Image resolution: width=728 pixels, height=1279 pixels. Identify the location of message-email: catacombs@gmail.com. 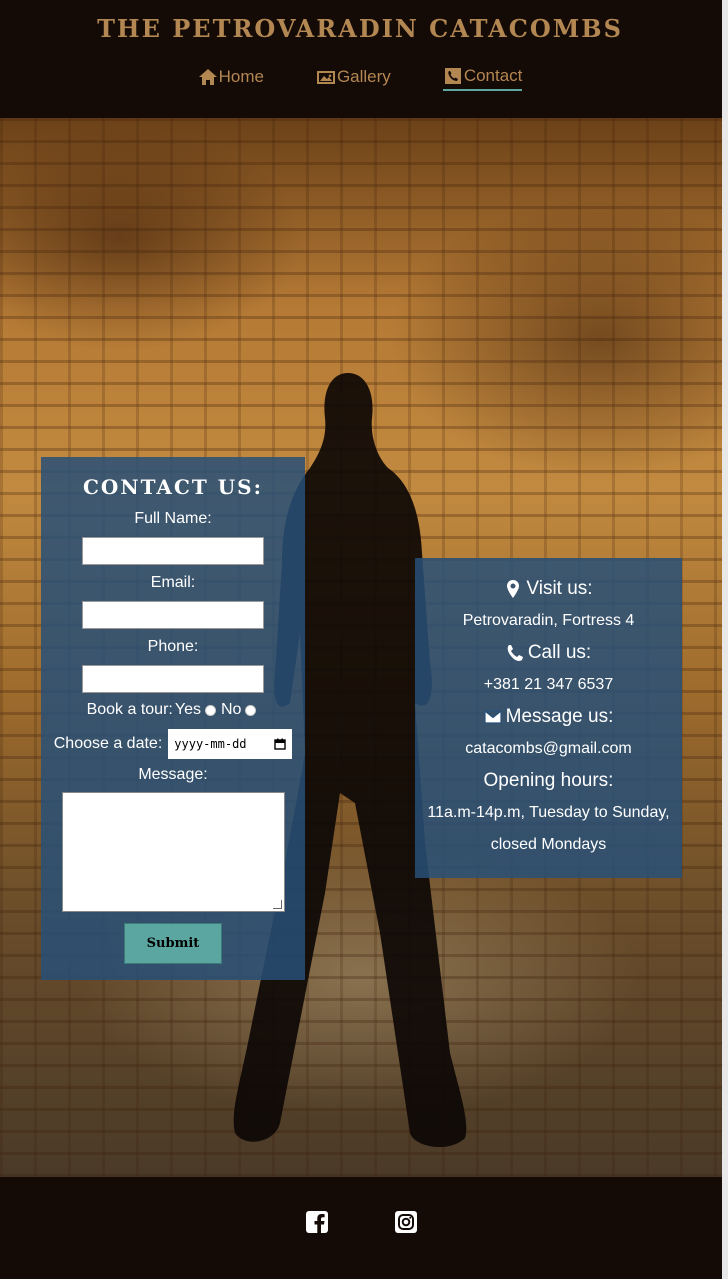
(548, 748).